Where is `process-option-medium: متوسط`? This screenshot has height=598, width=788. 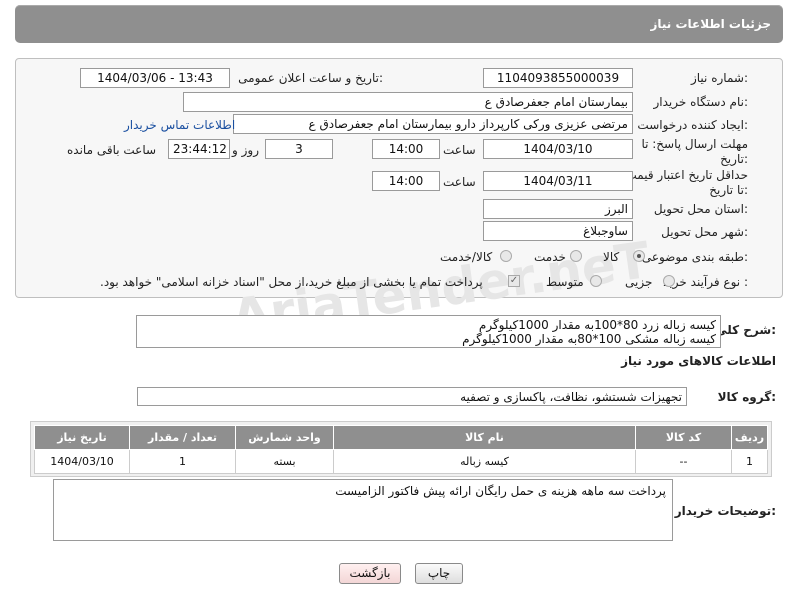 process-option-medium: متوسط is located at coordinates (565, 282).